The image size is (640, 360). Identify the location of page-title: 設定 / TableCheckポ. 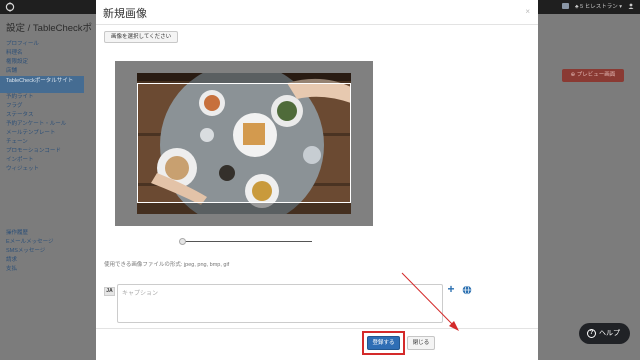
(49, 28).